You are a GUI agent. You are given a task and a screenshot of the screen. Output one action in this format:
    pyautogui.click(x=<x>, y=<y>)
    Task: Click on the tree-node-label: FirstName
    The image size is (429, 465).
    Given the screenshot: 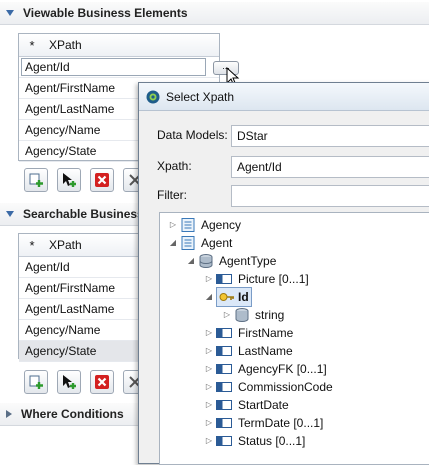 What is the action you would take?
    pyautogui.click(x=266, y=333)
    